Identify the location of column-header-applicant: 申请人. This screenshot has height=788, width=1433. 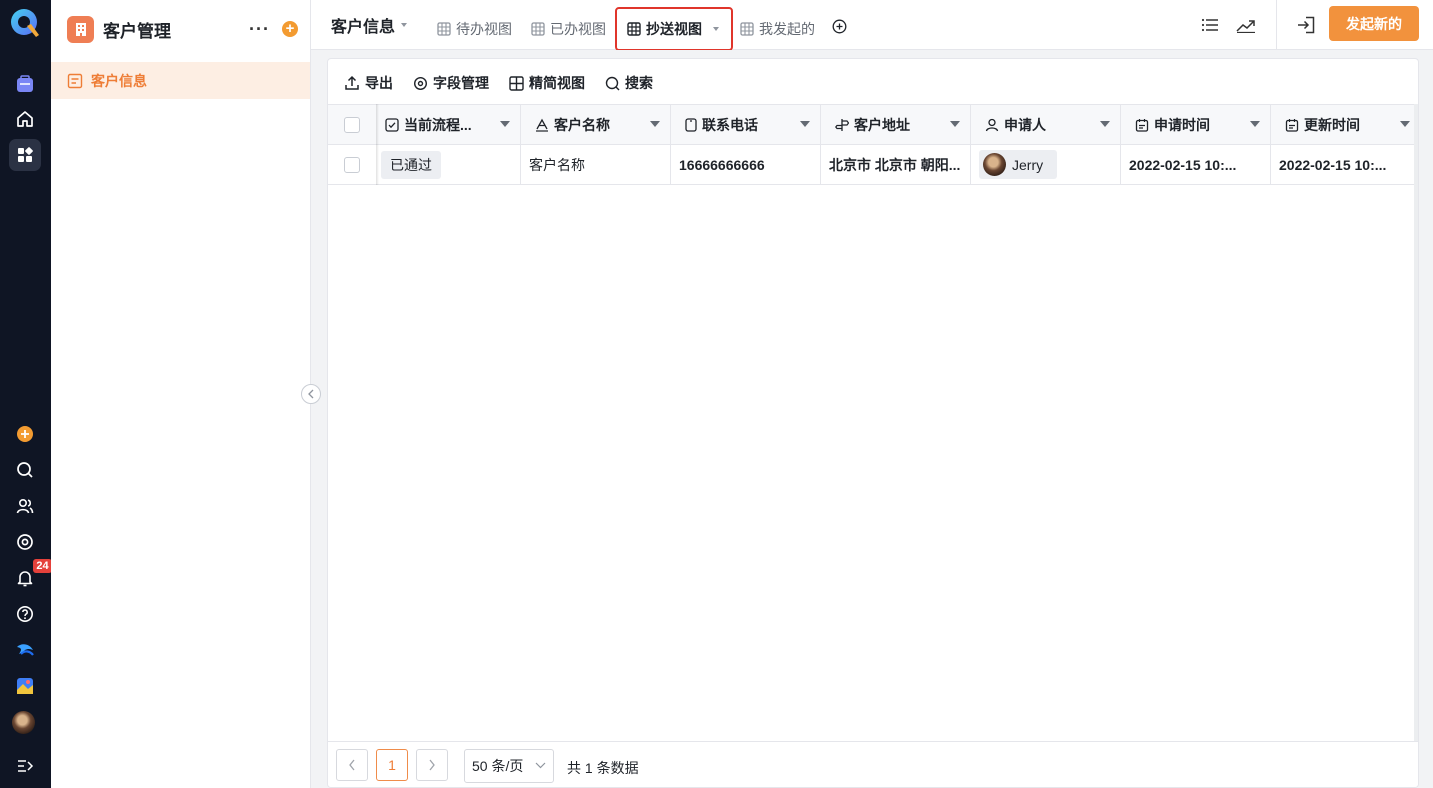
(1046, 124).